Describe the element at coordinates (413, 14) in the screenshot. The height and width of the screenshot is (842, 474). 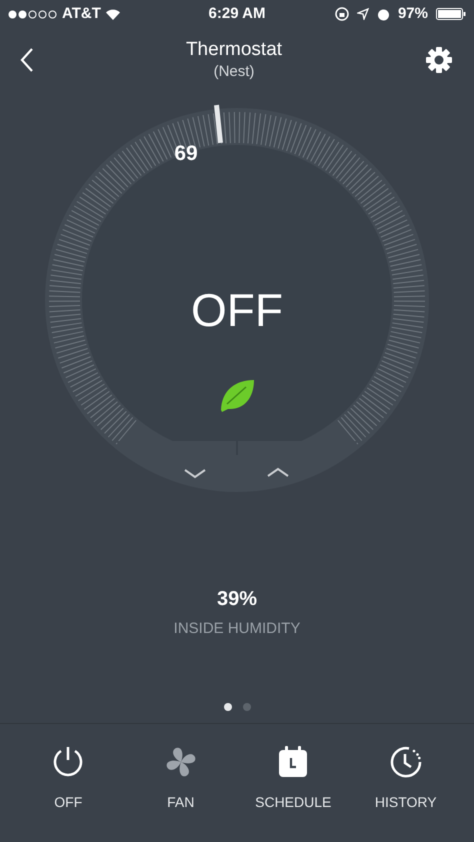
I see `battery-percent: 97%` at that location.